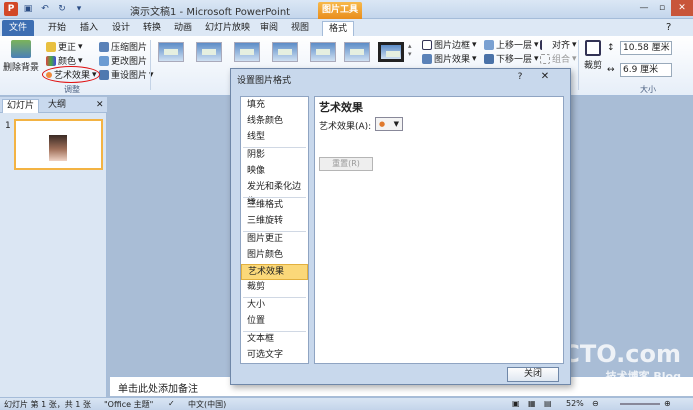  I want to click on category-glow-soft-edges: 发光和柔化边缘, so click(274, 193).